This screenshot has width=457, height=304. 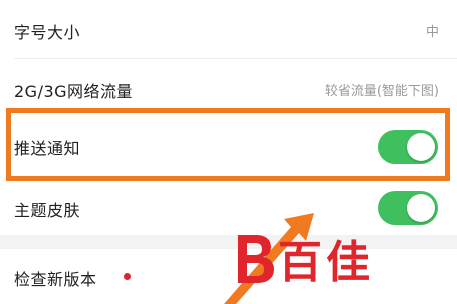 What do you see at coordinates (47, 210) in the screenshot?
I see `theme-skin-label: 主题皮肤` at bounding box center [47, 210].